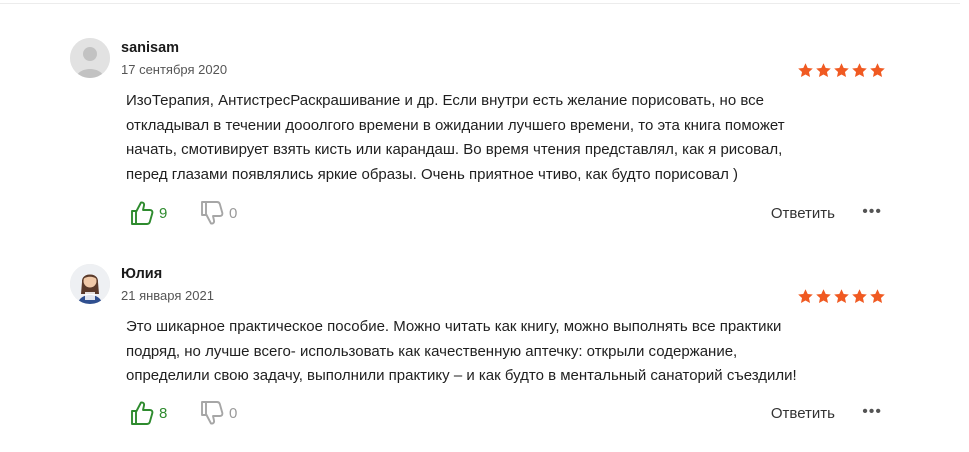  I want to click on like-button: 8, so click(148, 413).